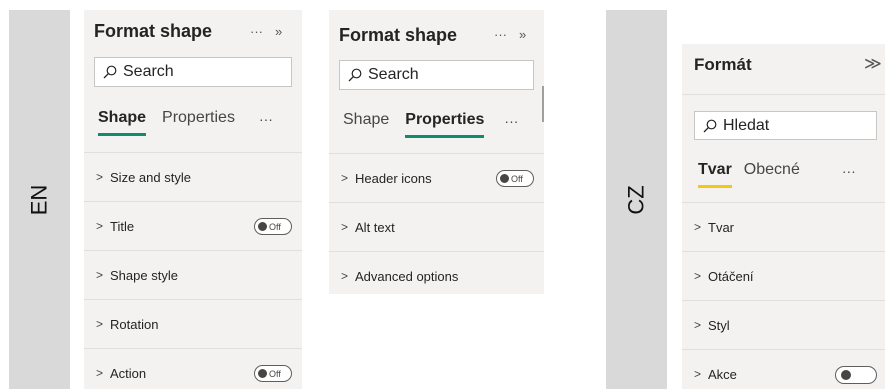 The width and height of the screenshot is (885, 389). What do you see at coordinates (783, 94) in the screenshot?
I see `header-divider` at bounding box center [783, 94].